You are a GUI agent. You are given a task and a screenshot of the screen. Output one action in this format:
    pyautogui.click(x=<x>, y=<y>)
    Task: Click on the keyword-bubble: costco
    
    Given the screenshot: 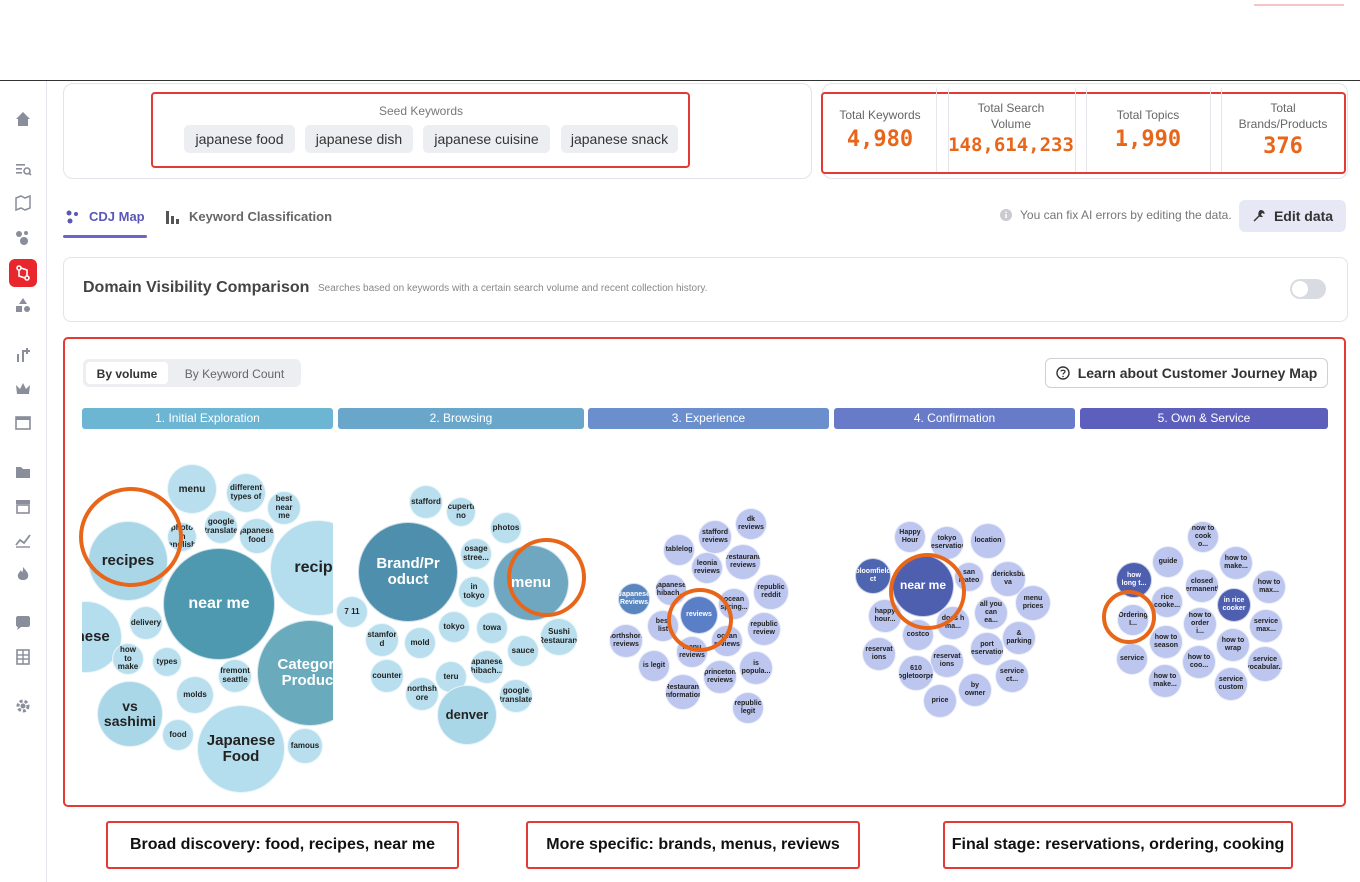 What is the action you would take?
    pyautogui.click(x=918, y=635)
    